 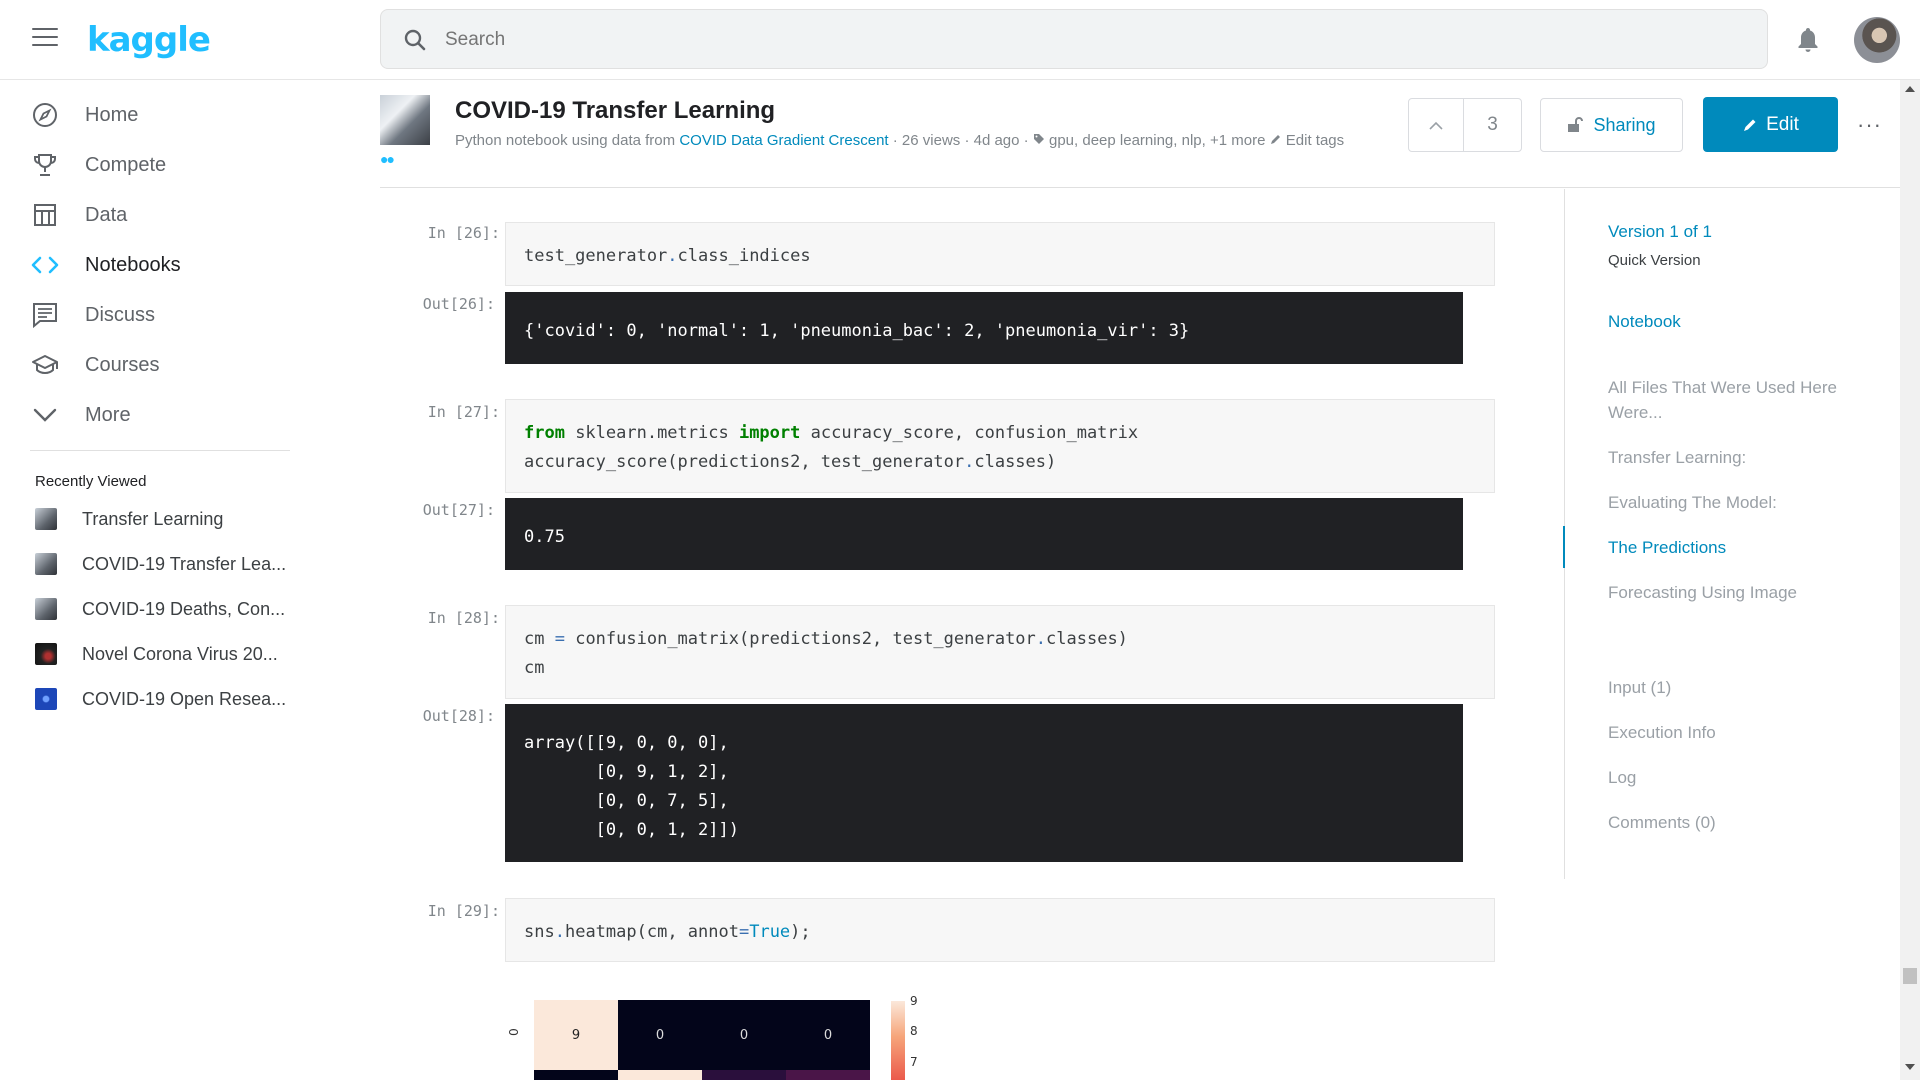 What do you see at coordinates (1000, 930) in the screenshot?
I see `code-cell-input: sns.heatmap(cm, annot=True);` at bounding box center [1000, 930].